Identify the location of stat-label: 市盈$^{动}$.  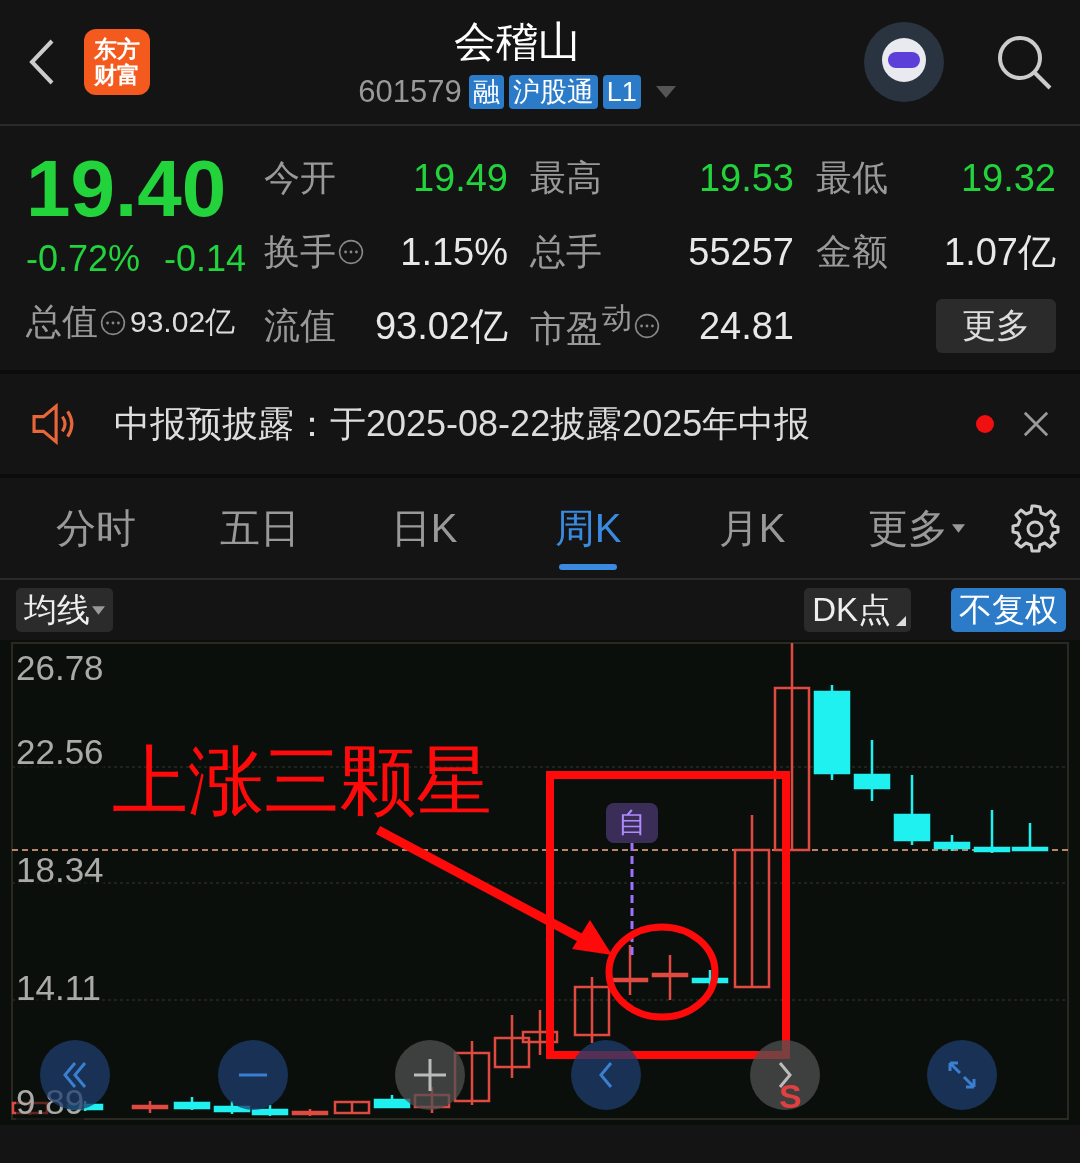
(581, 325).